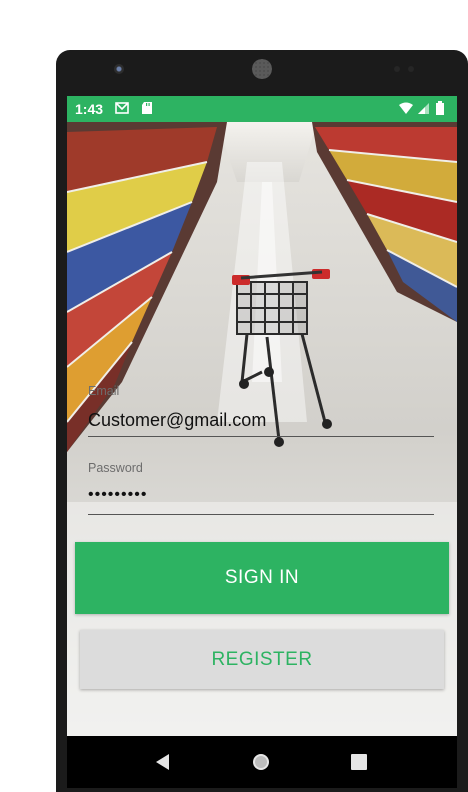  What do you see at coordinates (406, 108) in the screenshot?
I see `wifi-icon` at bounding box center [406, 108].